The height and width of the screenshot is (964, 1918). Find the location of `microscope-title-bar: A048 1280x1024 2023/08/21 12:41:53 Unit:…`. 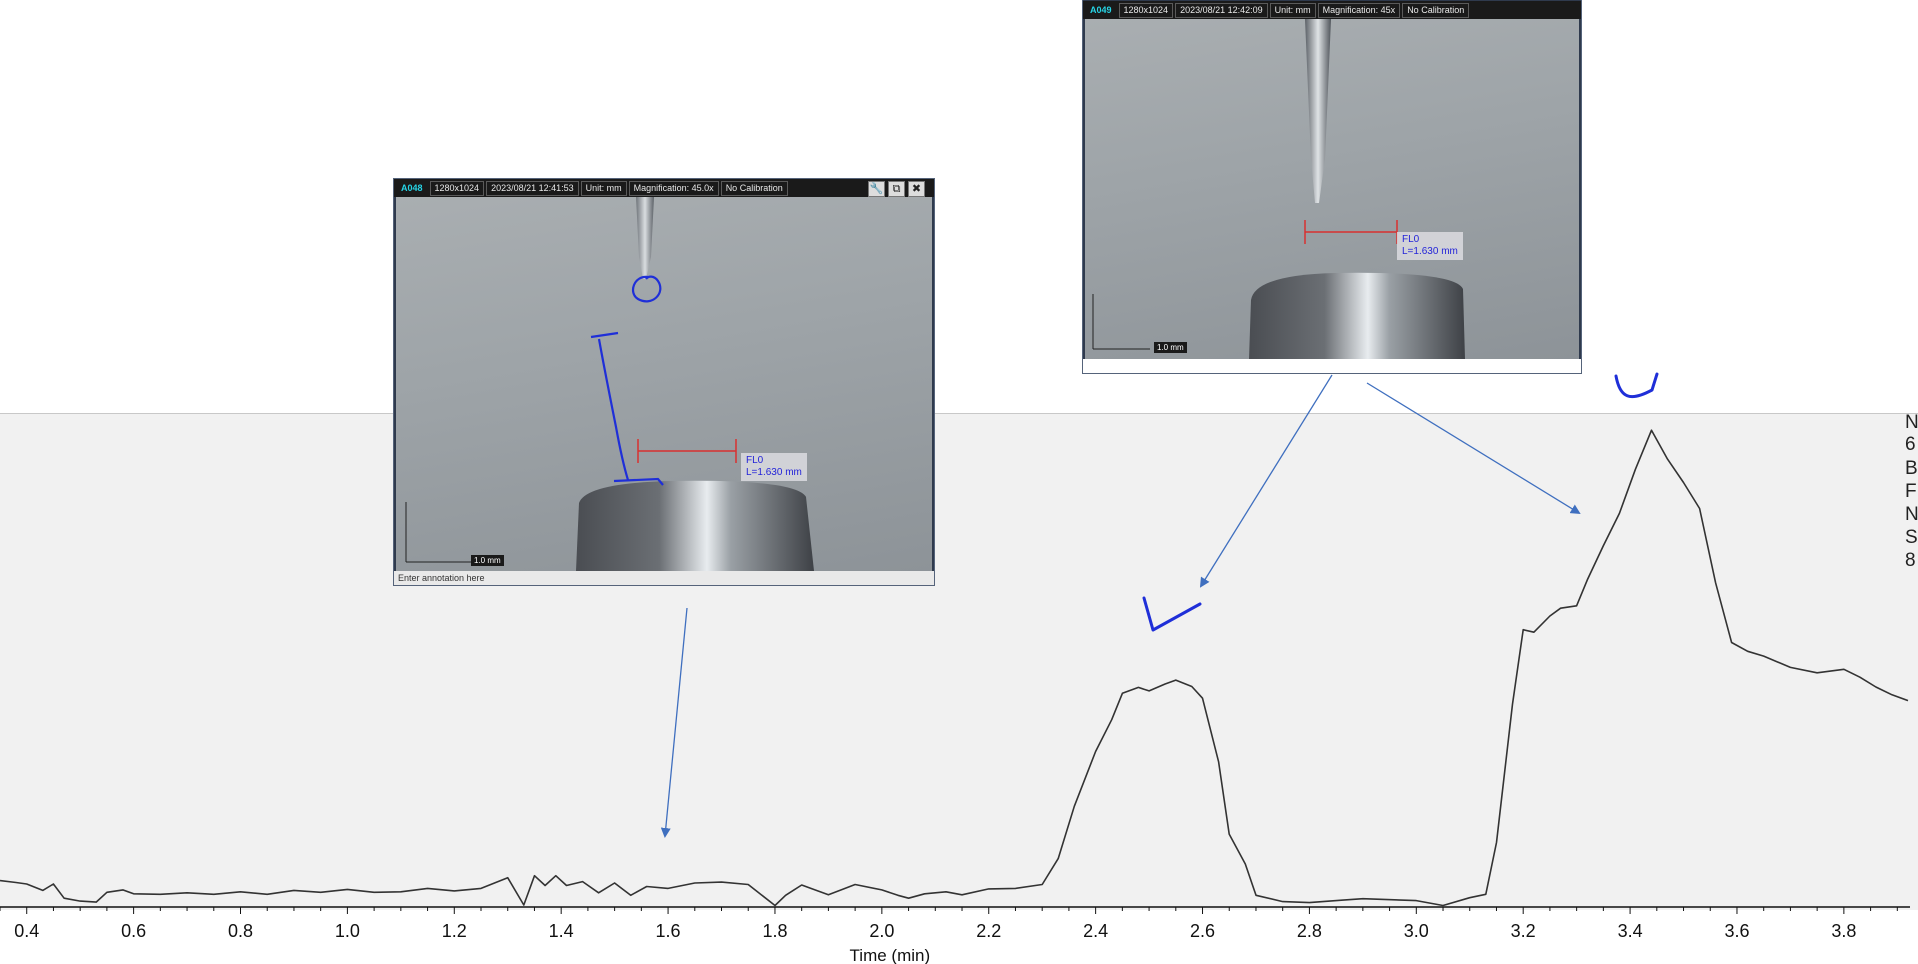

microscope-title-bar: A048 1280x1024 2023/08/21 12:41:53 Unit:… is located at coordinates (664, 188).